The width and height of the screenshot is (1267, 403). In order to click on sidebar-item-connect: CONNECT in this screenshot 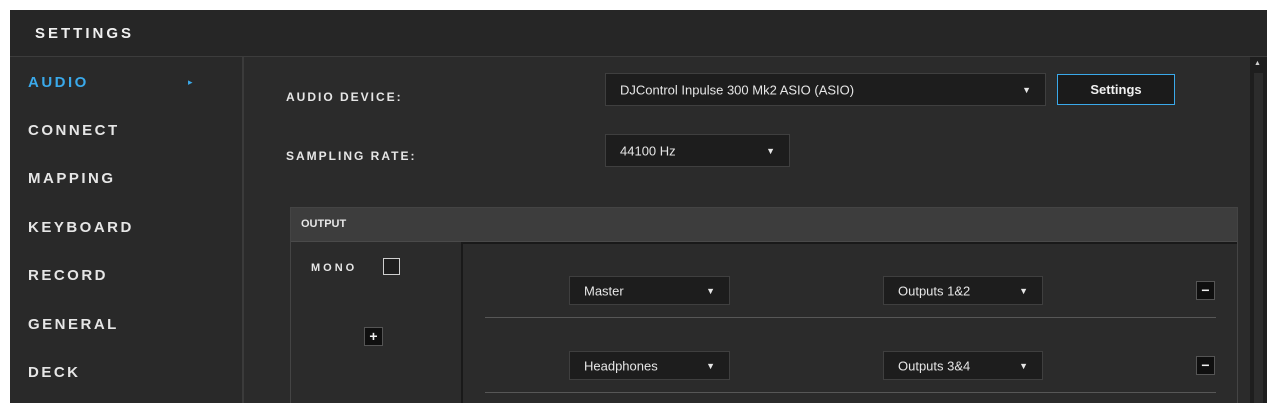, I will do `click(128, 134)`.